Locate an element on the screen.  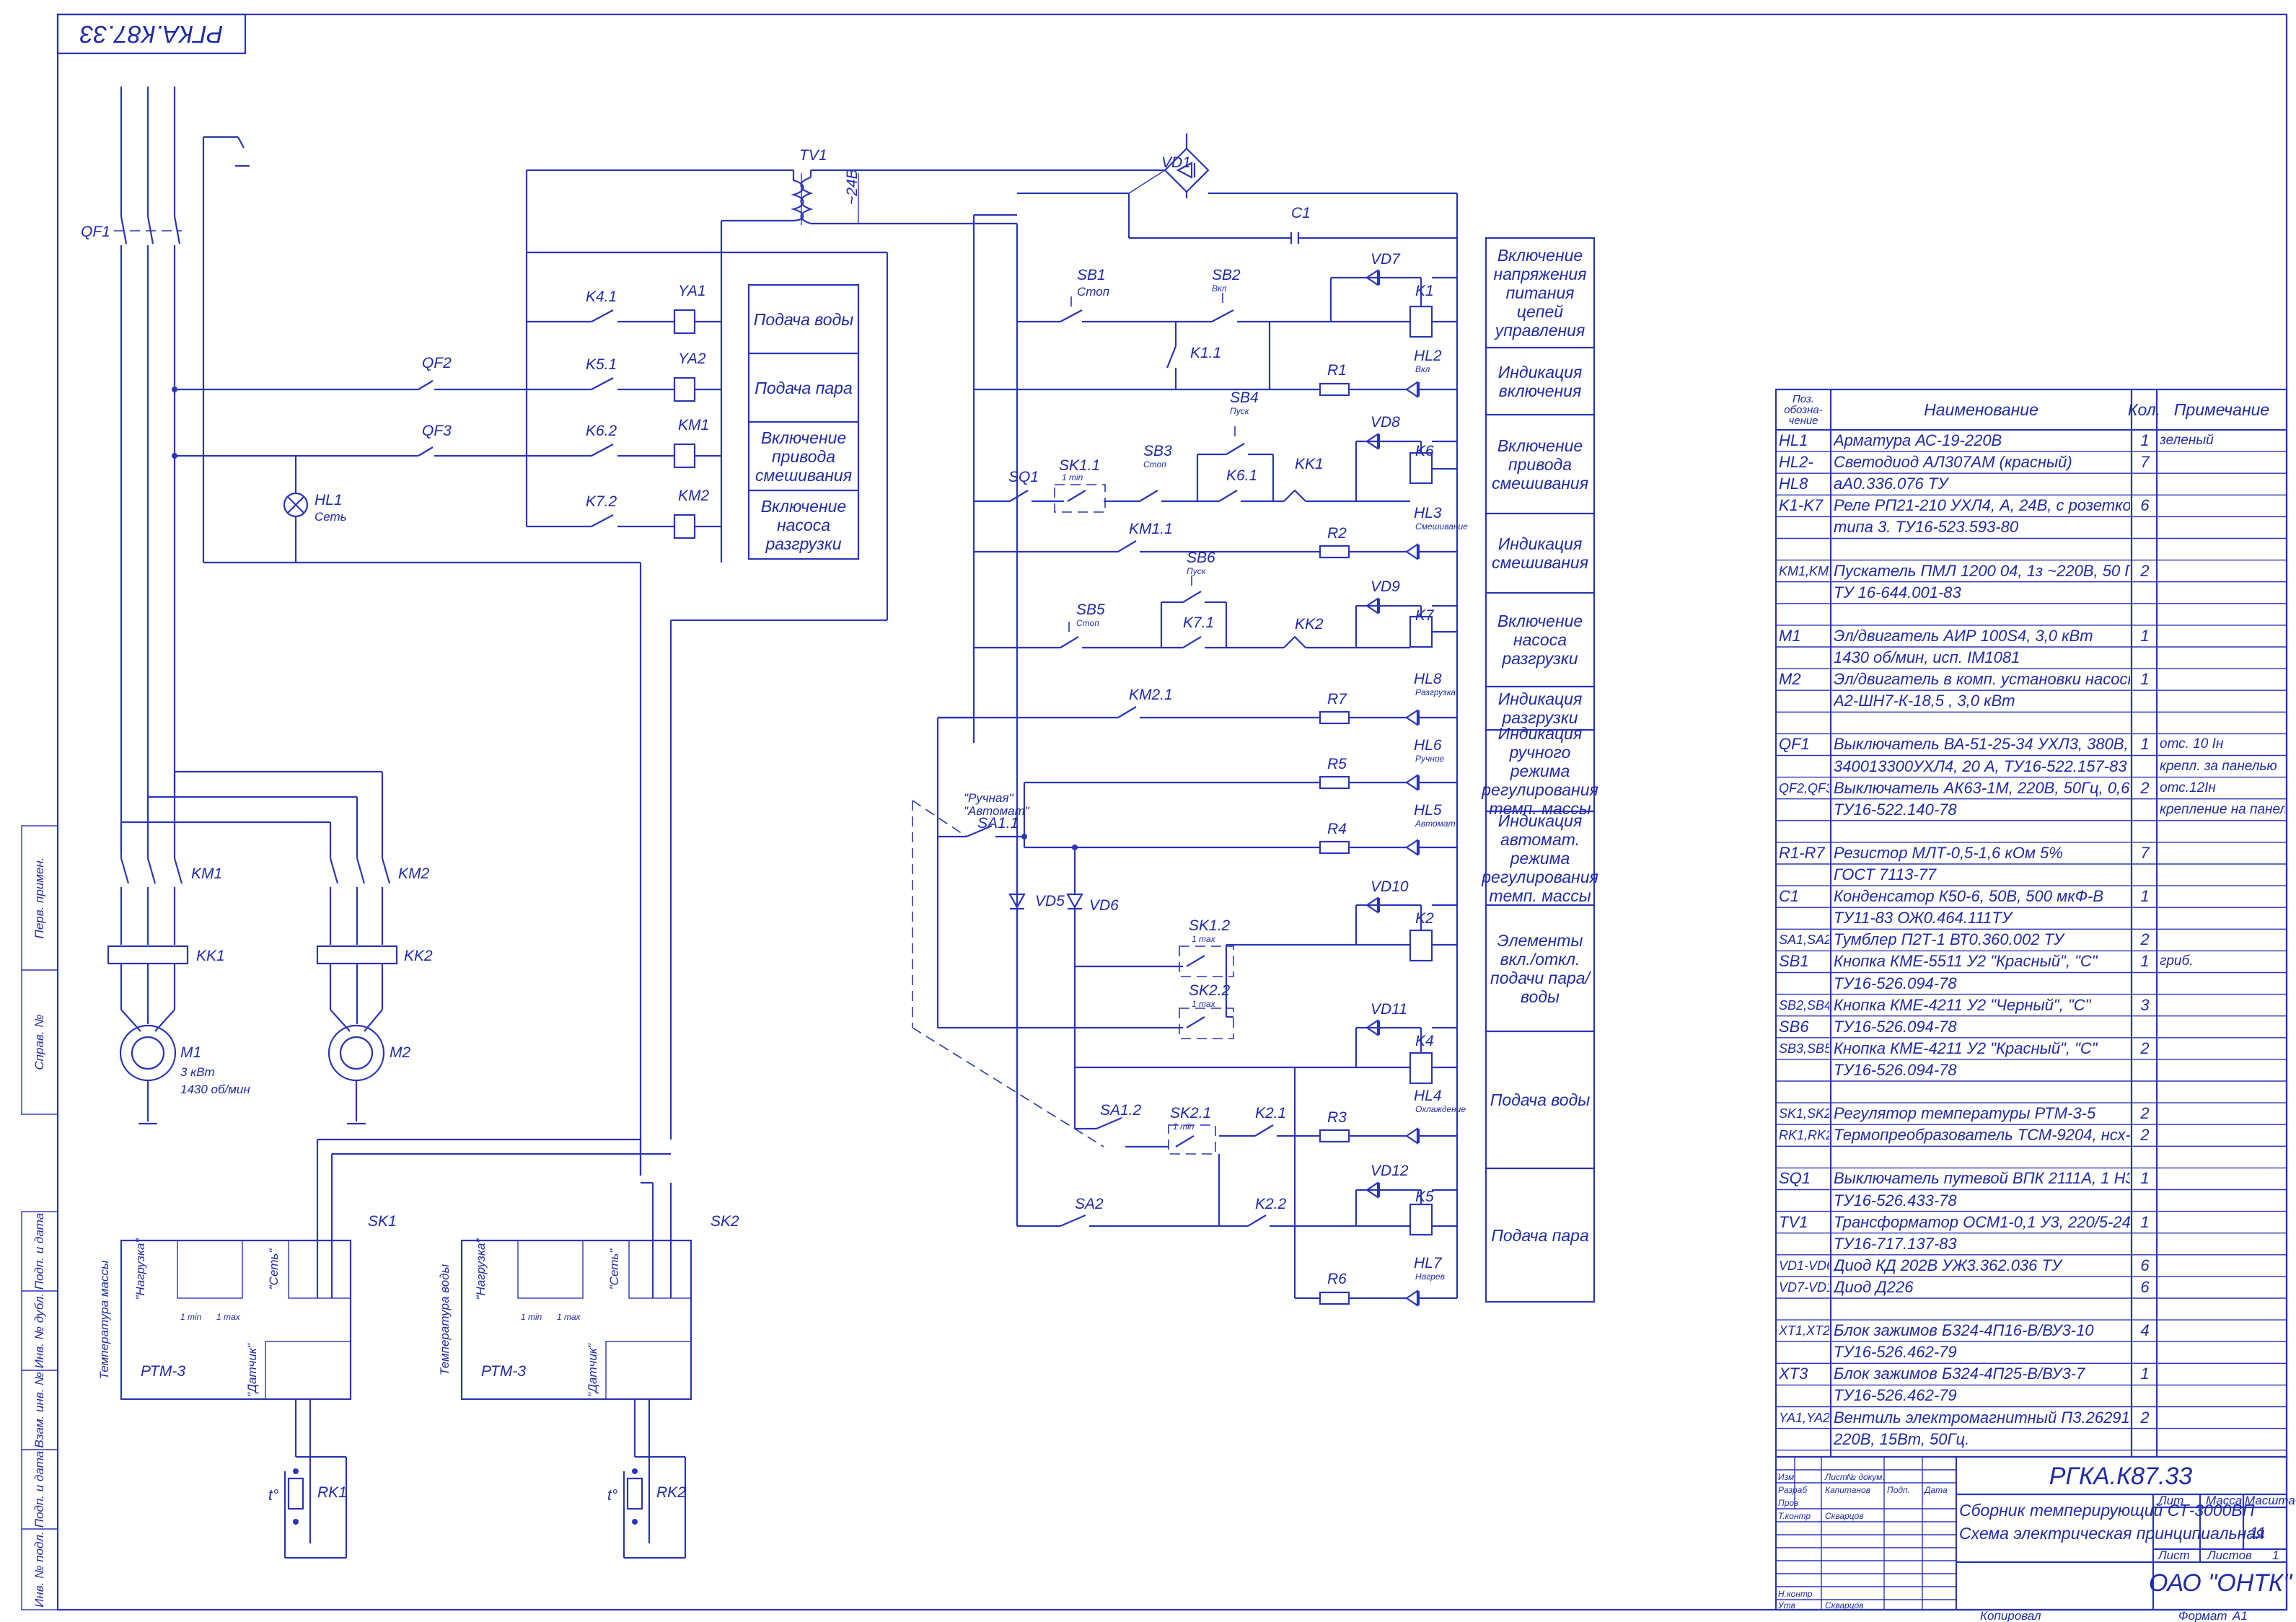
rk2-t: t° is located at coordinates (612, 1495).